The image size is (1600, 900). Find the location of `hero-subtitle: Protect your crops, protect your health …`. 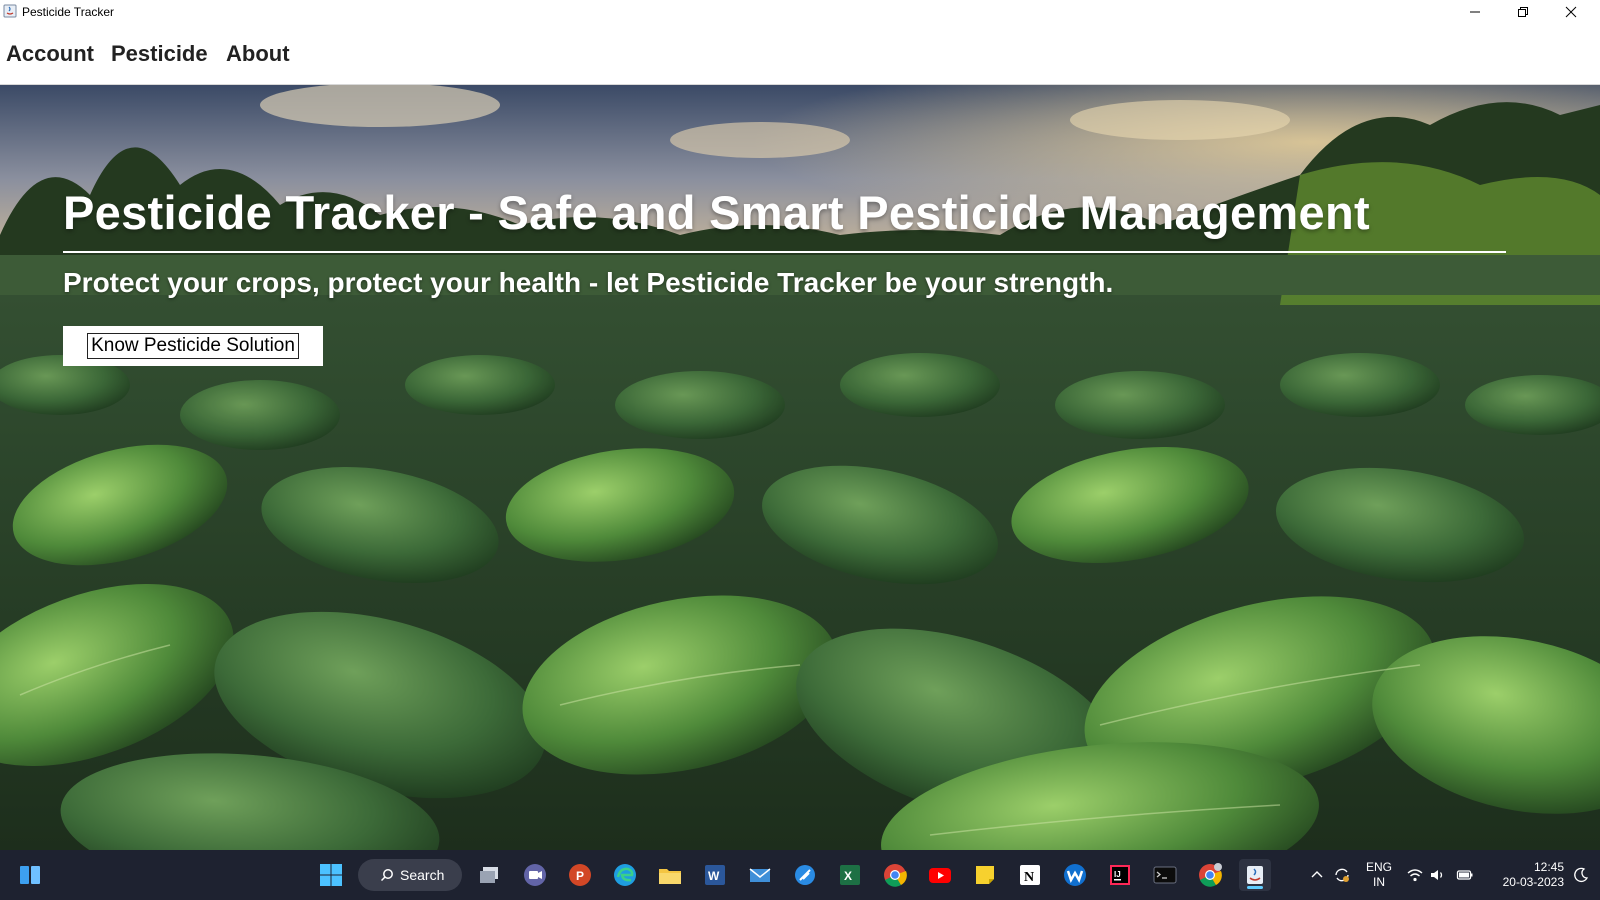

hero-subtitle: Protect your crops, protect your health … is located at coordinates (588, 282).